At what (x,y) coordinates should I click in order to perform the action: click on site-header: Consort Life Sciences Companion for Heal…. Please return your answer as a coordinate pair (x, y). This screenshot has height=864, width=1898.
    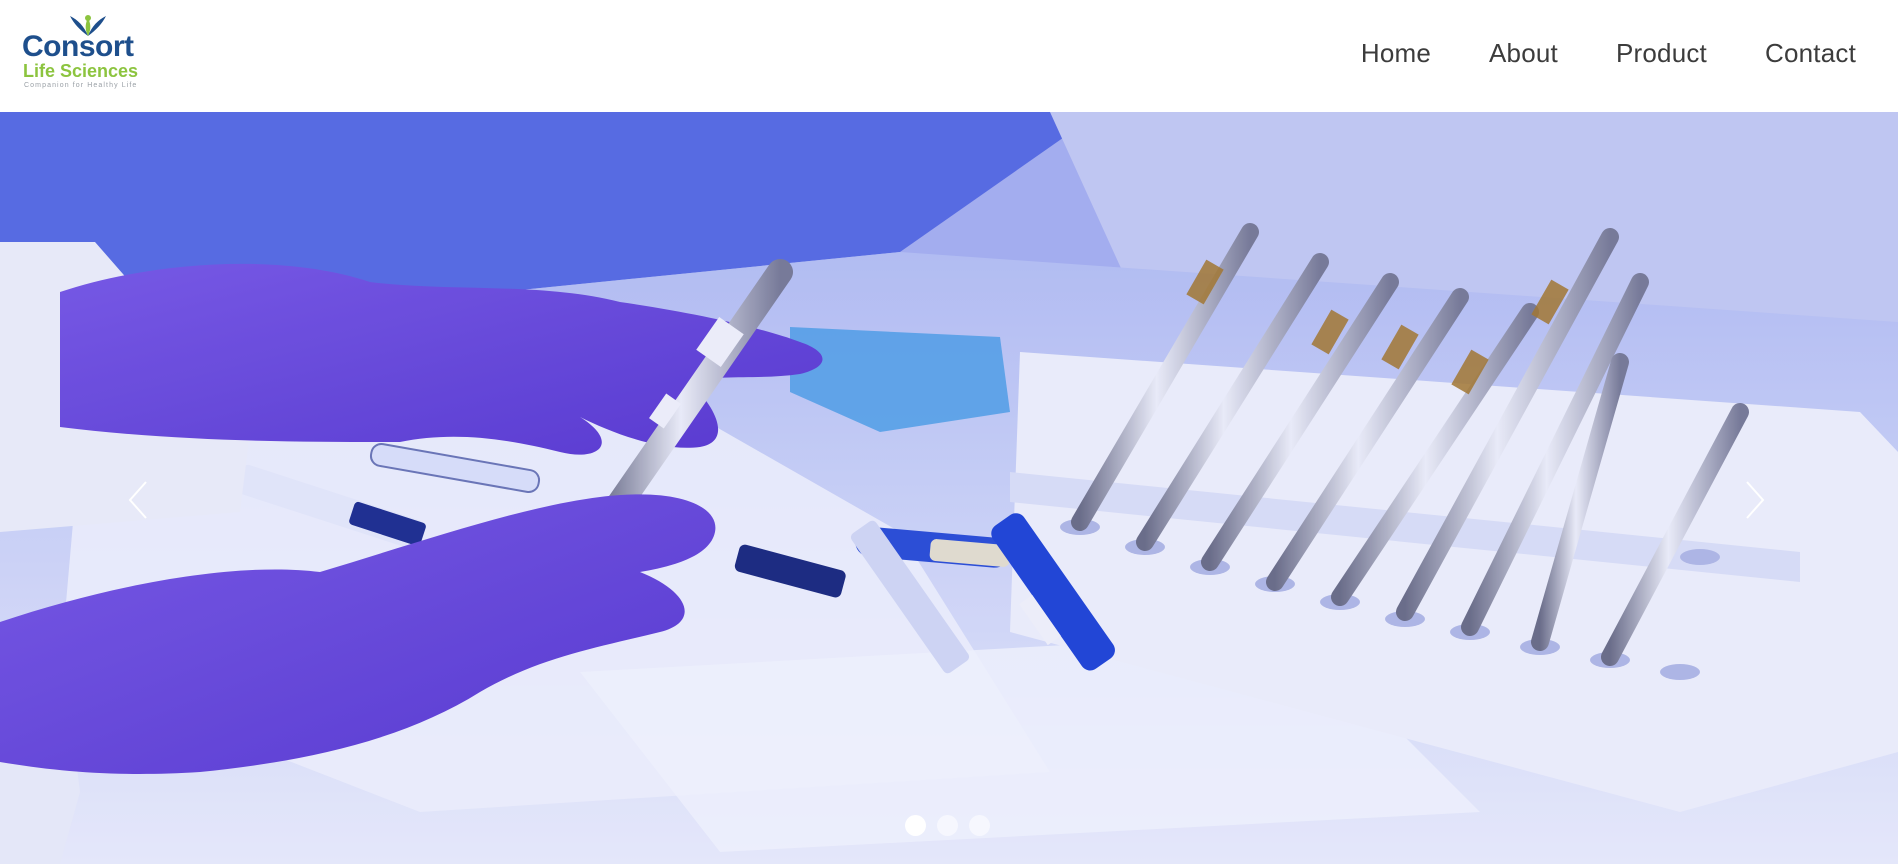
    Looking at the image, I should click on (949, 56).